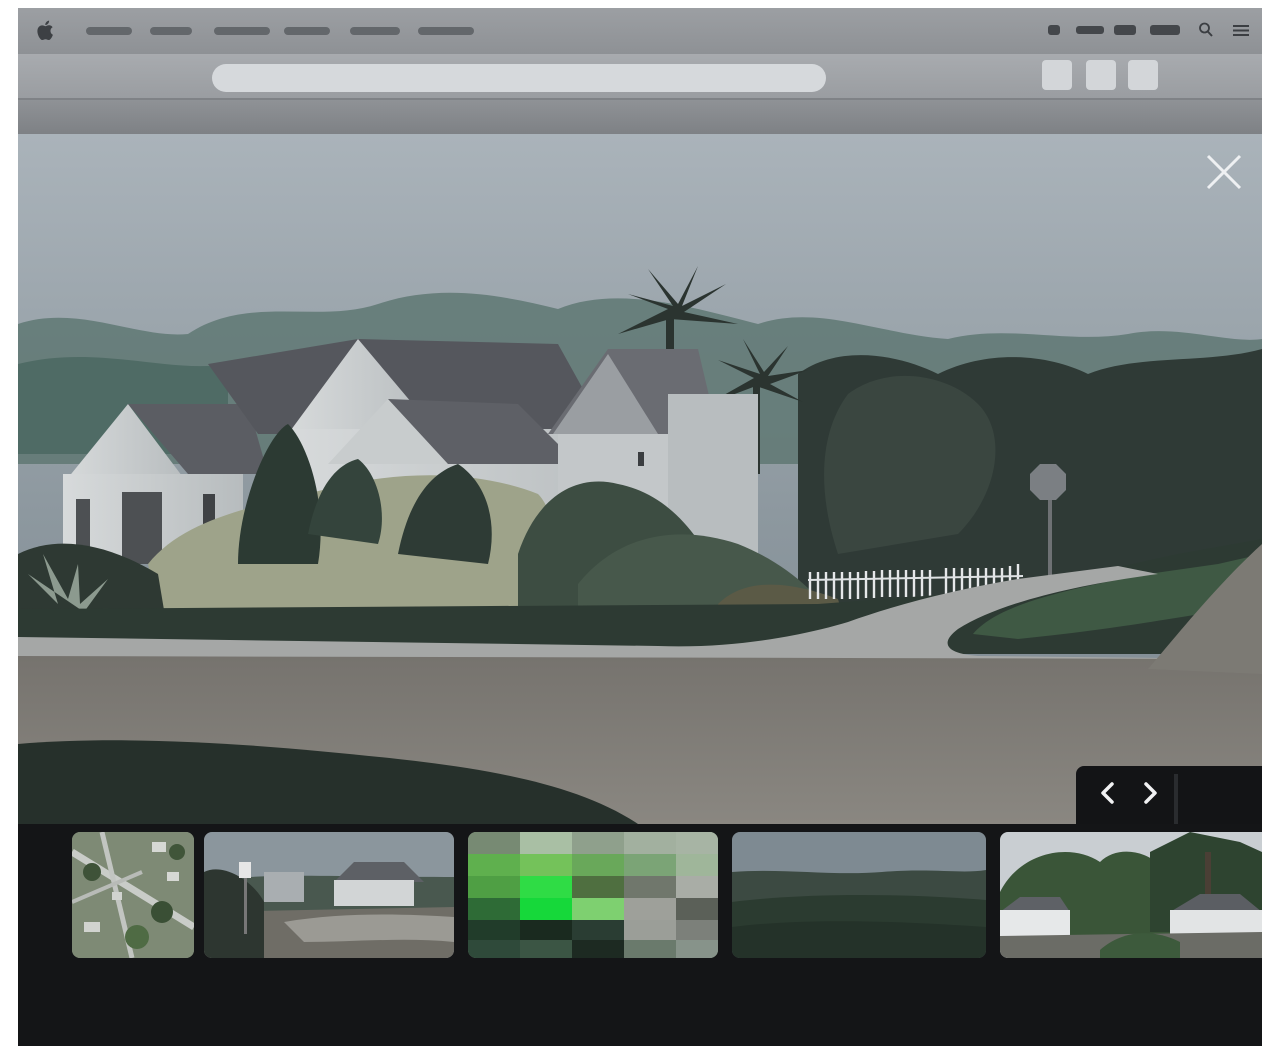  Describe the element at coordinates (329, 895) in the screenshot. I see `thumbnail-street-house` at that location.